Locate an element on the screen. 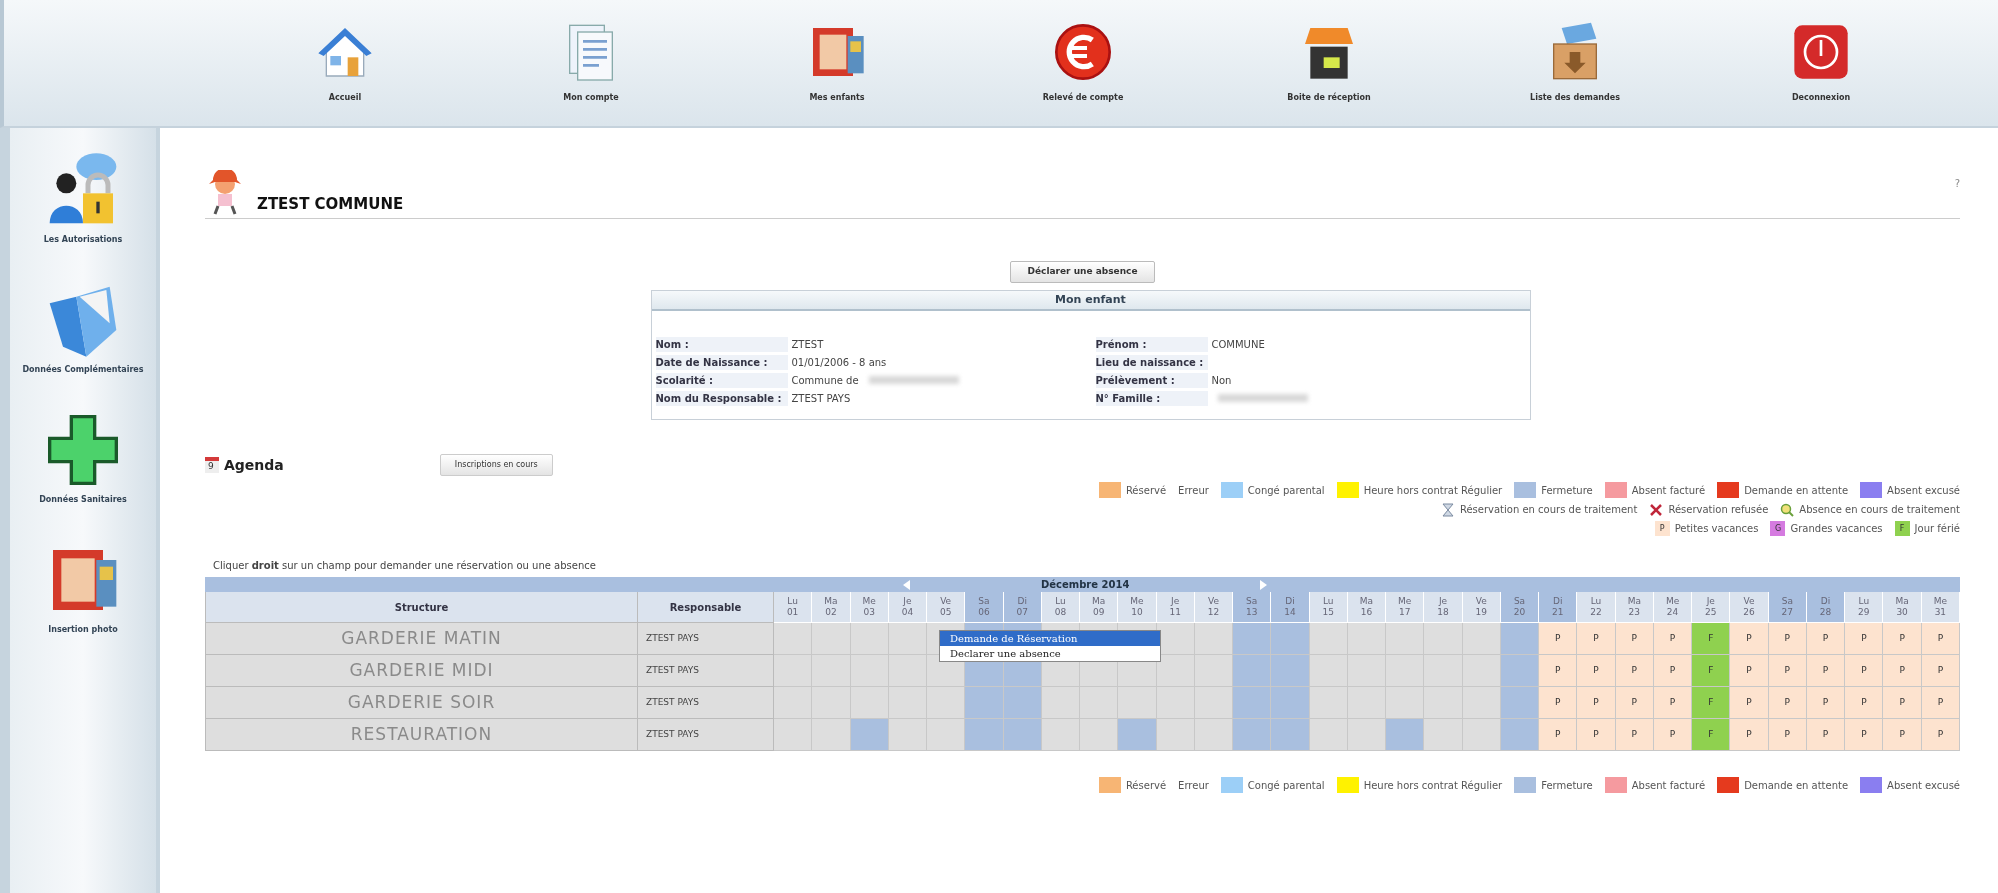  day-header: Sa 27 is located at coordinates (1787, 607).